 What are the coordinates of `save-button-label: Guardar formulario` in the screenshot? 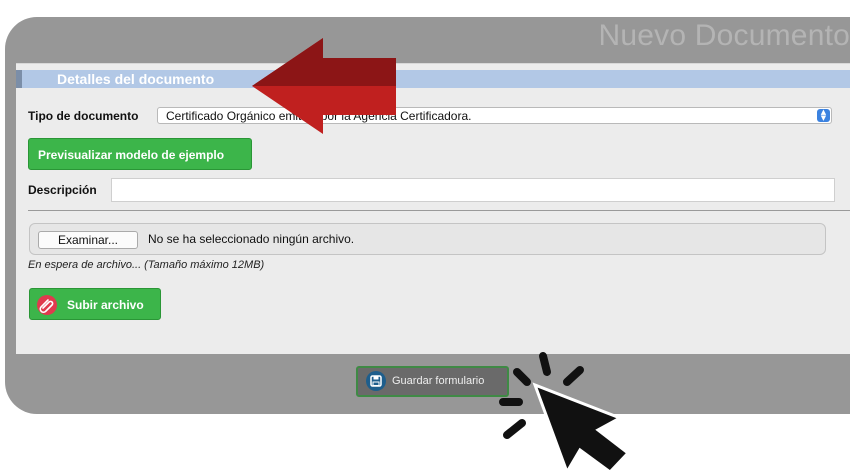 It's located at (438, 381).